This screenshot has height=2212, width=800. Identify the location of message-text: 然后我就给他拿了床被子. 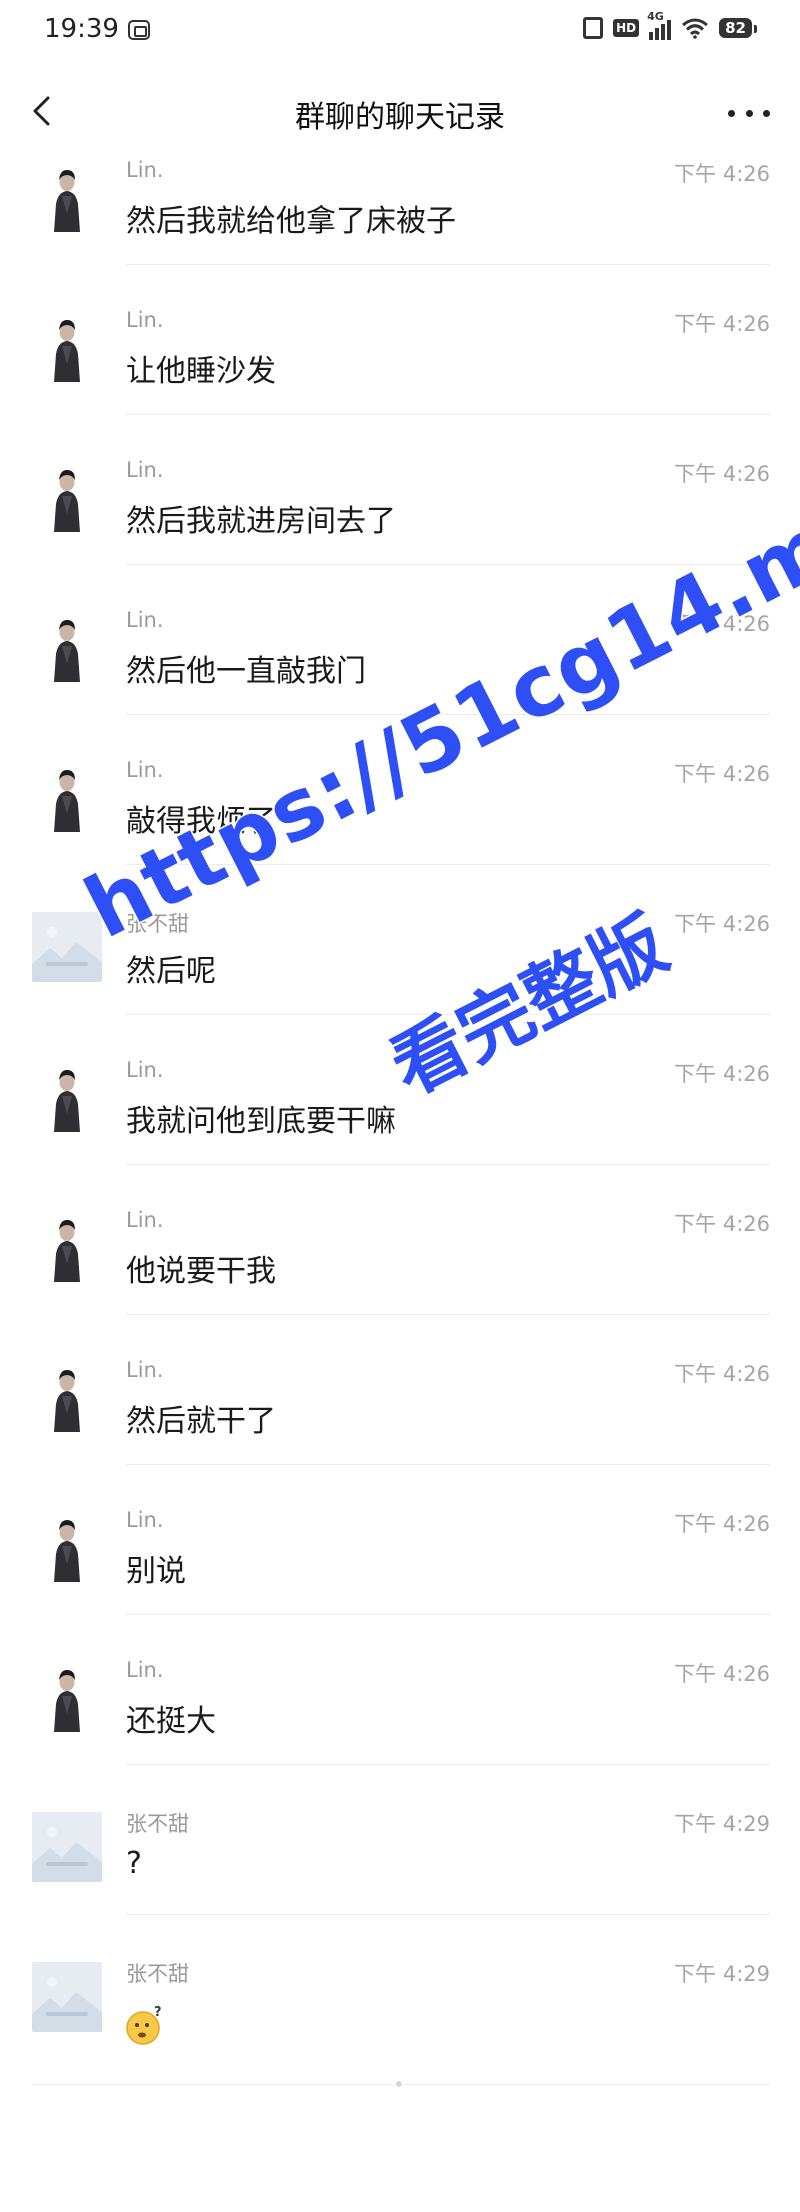
(291, 221).